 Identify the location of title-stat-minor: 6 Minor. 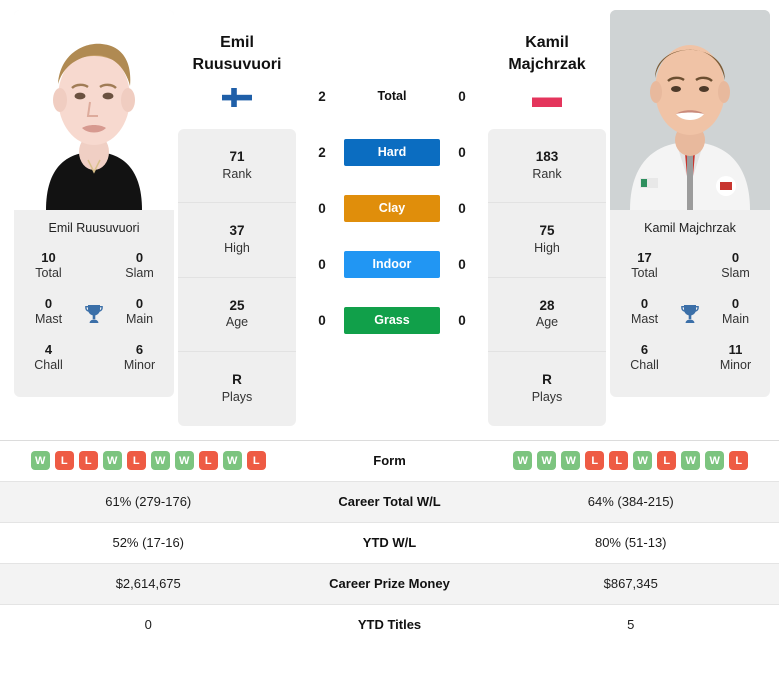
(139, 360).